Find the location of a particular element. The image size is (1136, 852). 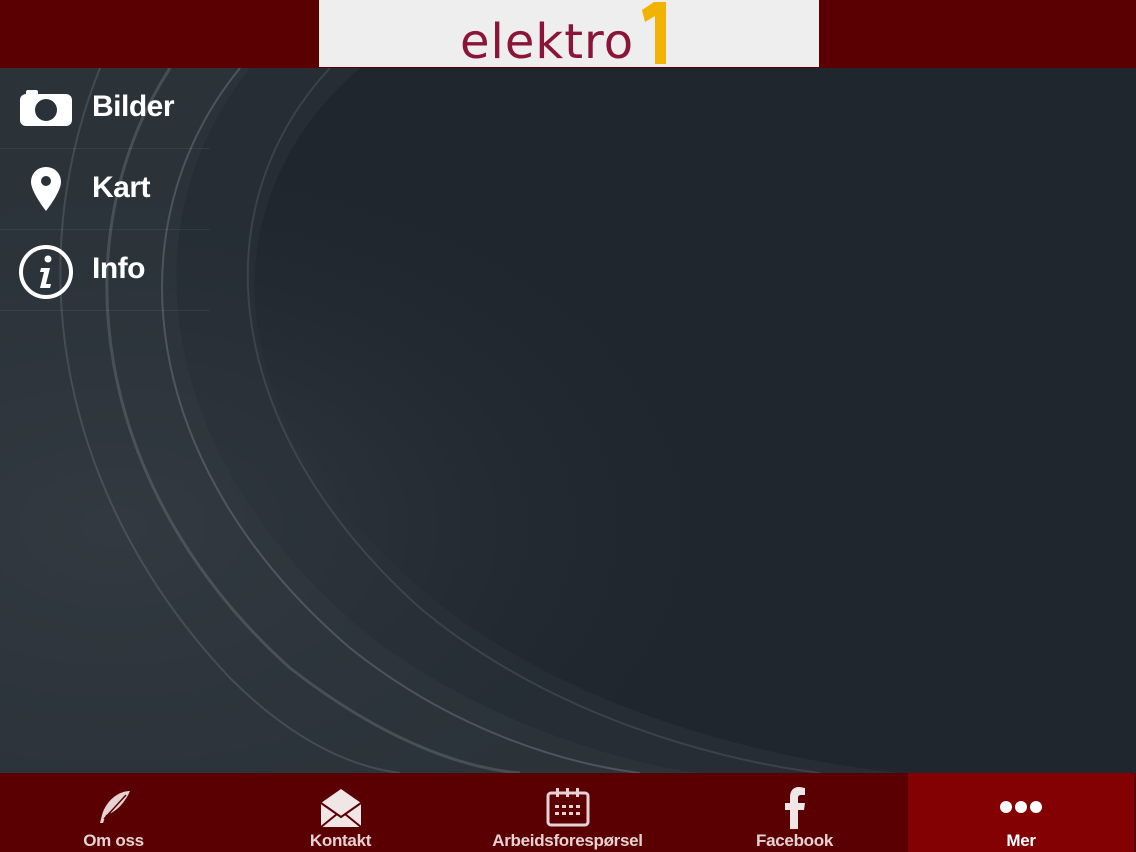

tab-arbeidsforesporsel: Arbeidsforespørsel is located at coordinates (567, 812).